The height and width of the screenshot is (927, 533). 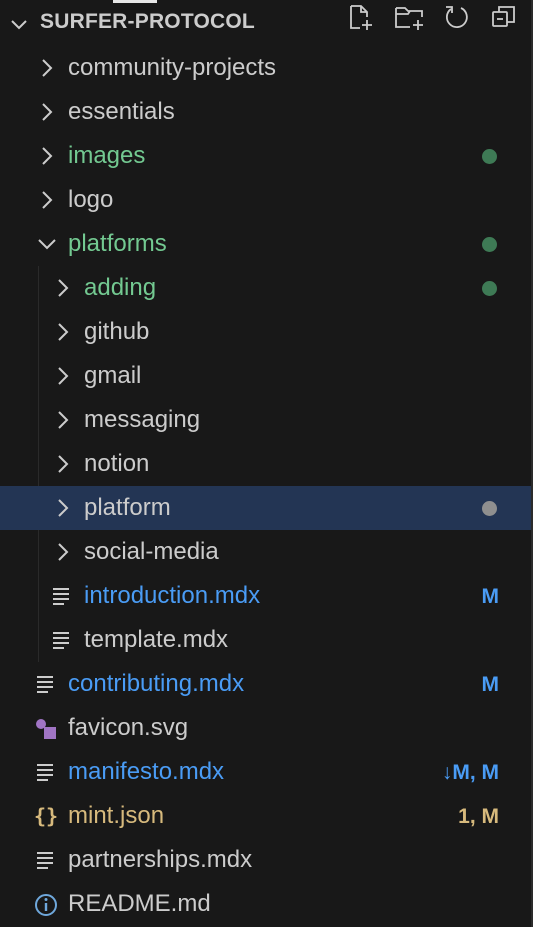 What do you see at coordinates (265, 23) in the screenshot?
I see `explorer-section-header: SURFER-PROTOCOL` at bounding box center [265, 23].